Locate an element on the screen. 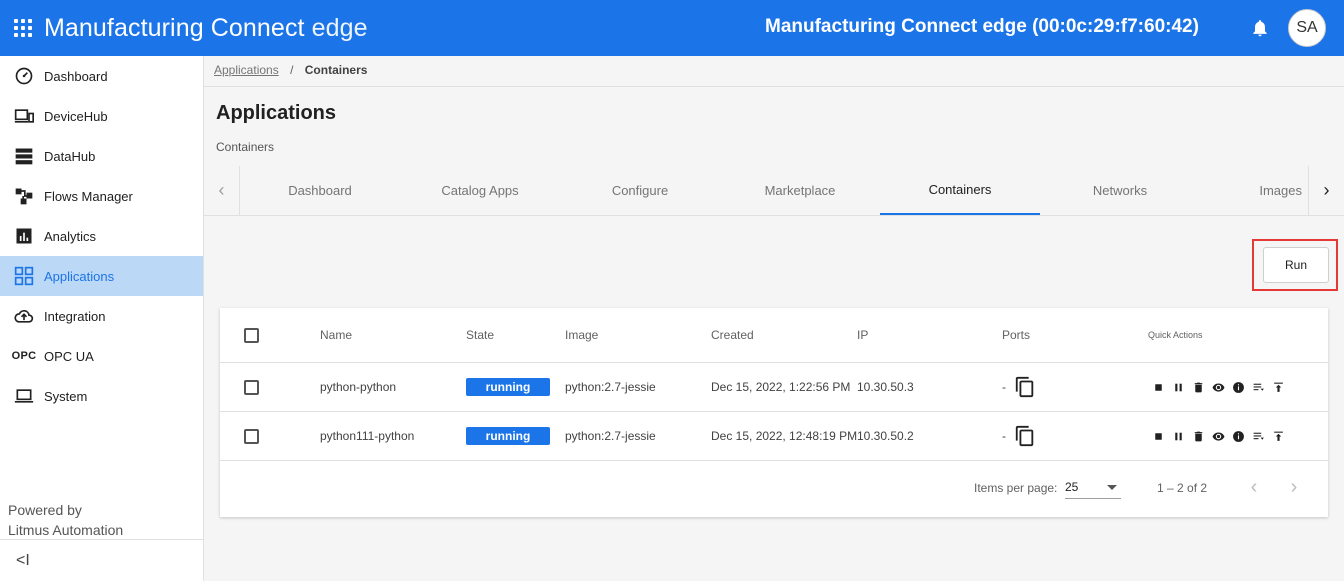 The image size is (1344, 581). app-title: Manufacturing Connect edge is located at coordinates (206, 28).